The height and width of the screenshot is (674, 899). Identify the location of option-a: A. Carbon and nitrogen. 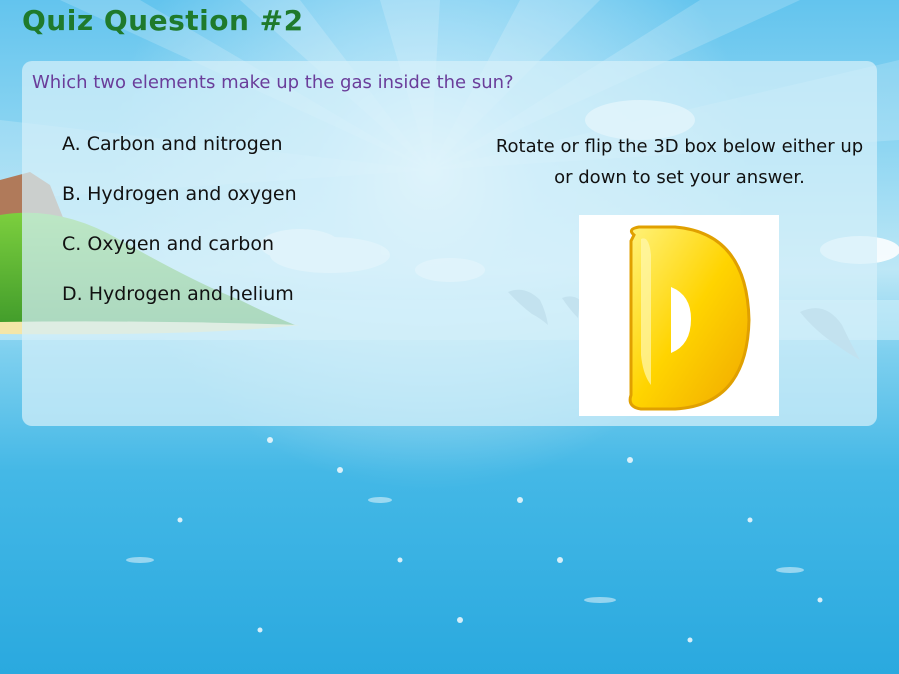
(179, 156).